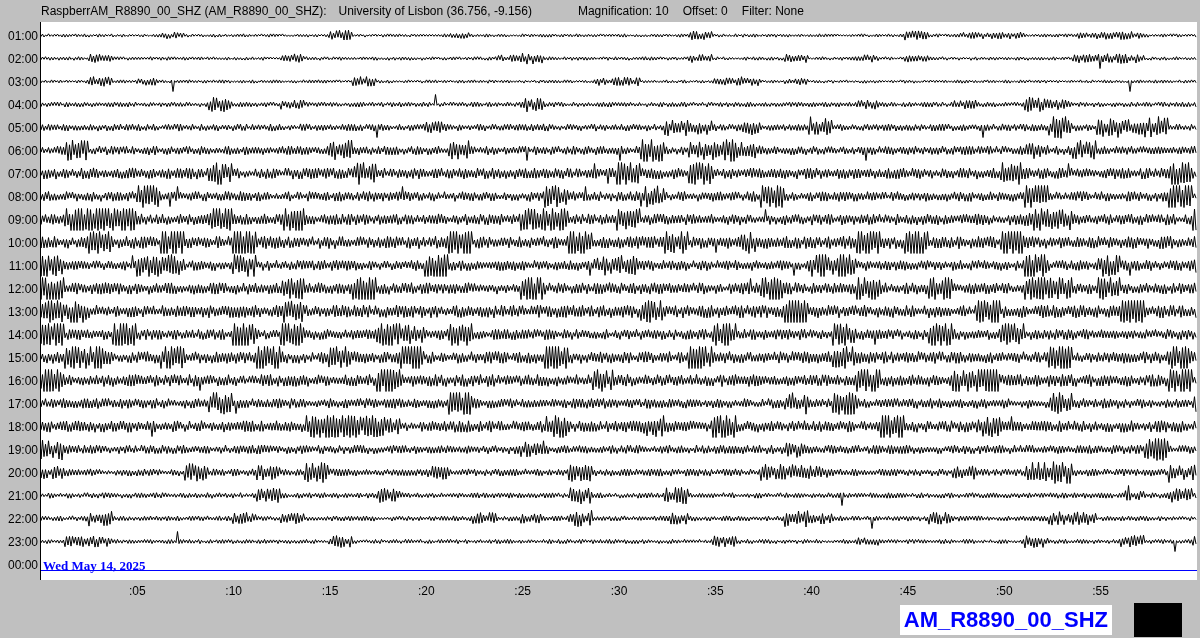  Describe the element at coordinates (22, 426) in the screenshot. I see `hour-label: 18:00` at that location.